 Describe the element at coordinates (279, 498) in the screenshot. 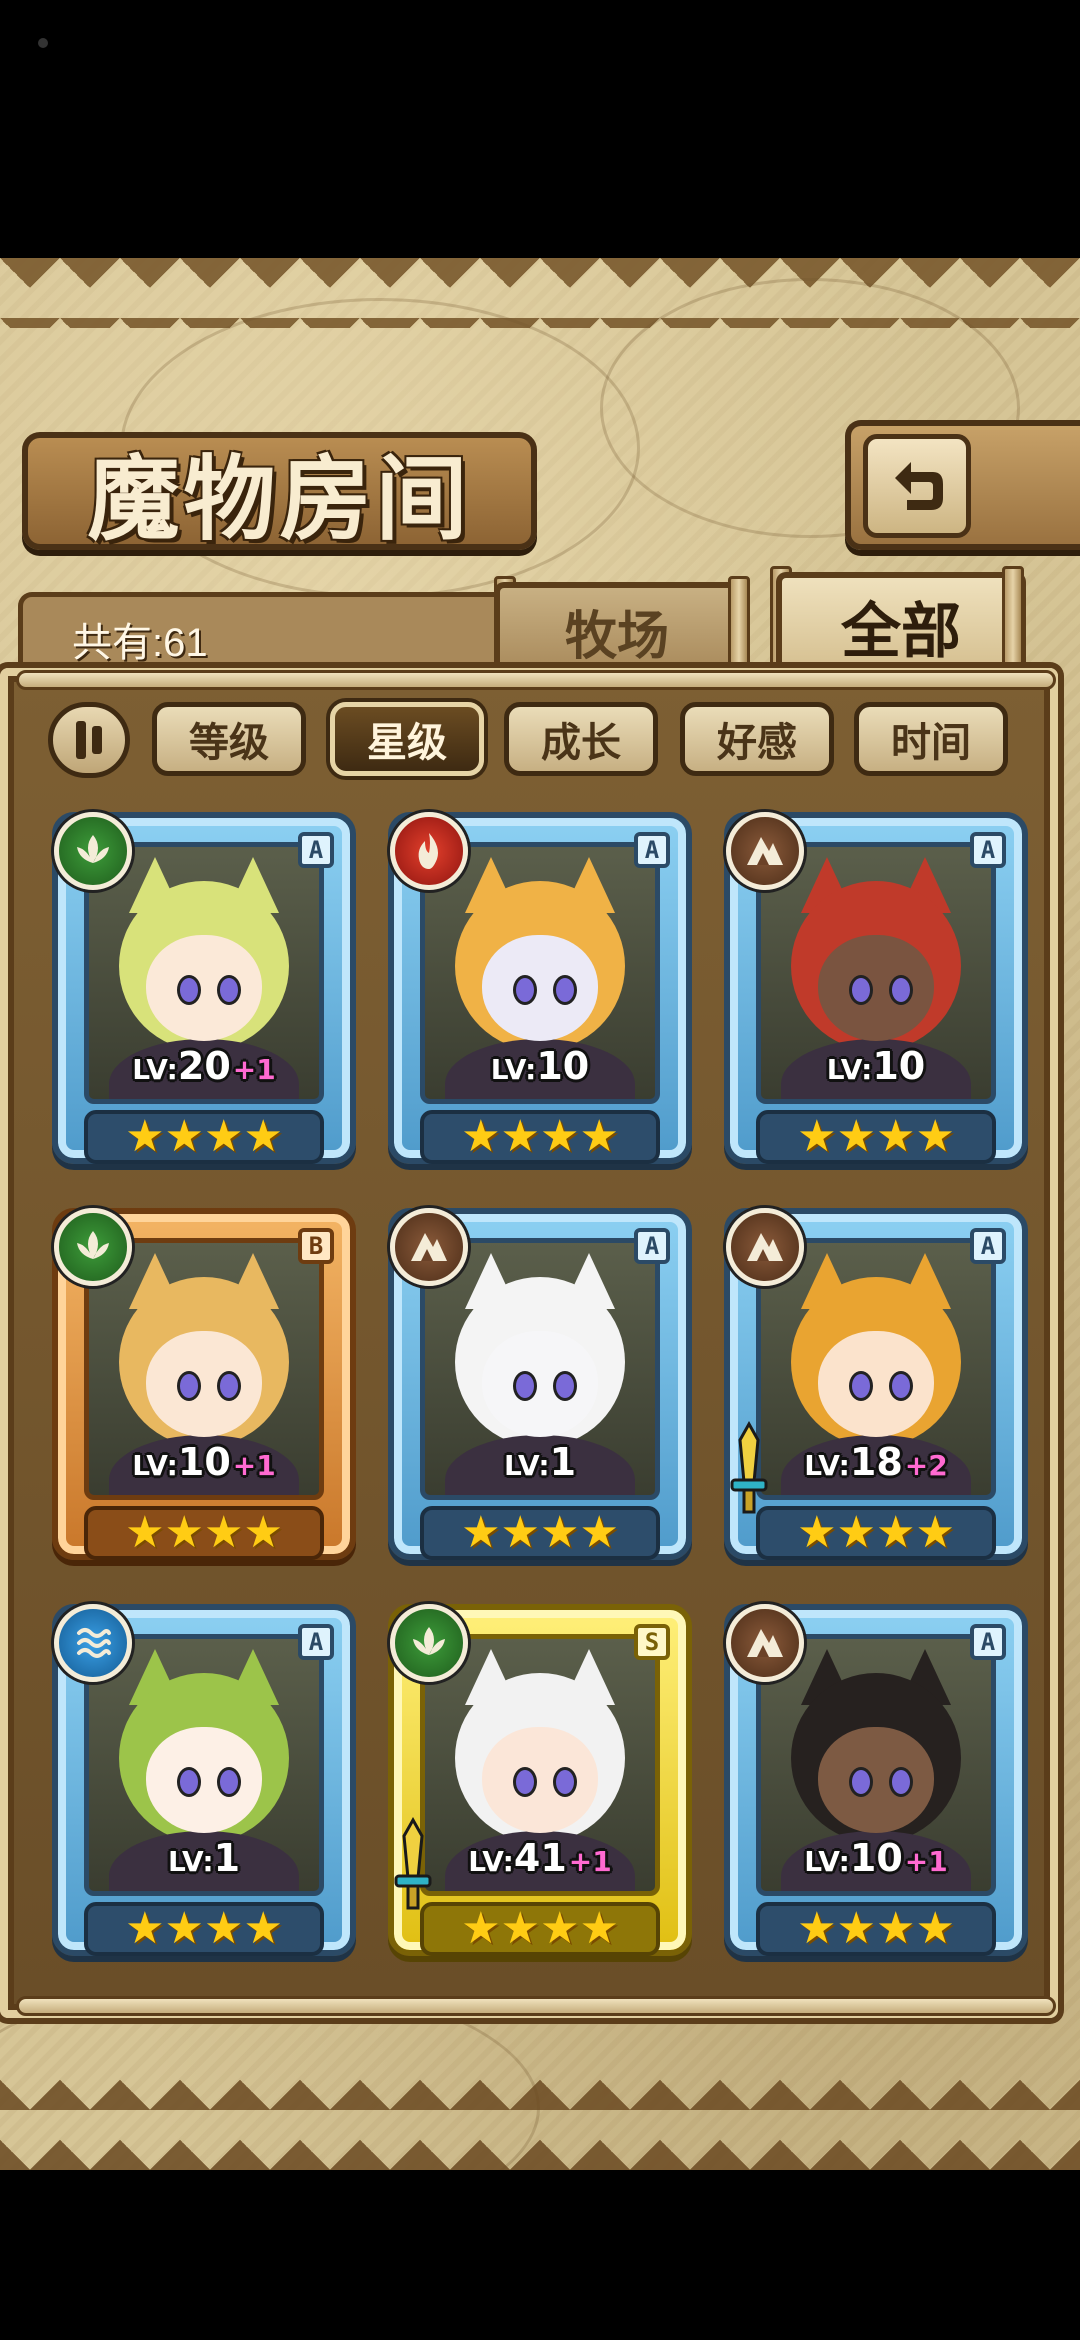

I see `page-title: 魔物房间` at that location.